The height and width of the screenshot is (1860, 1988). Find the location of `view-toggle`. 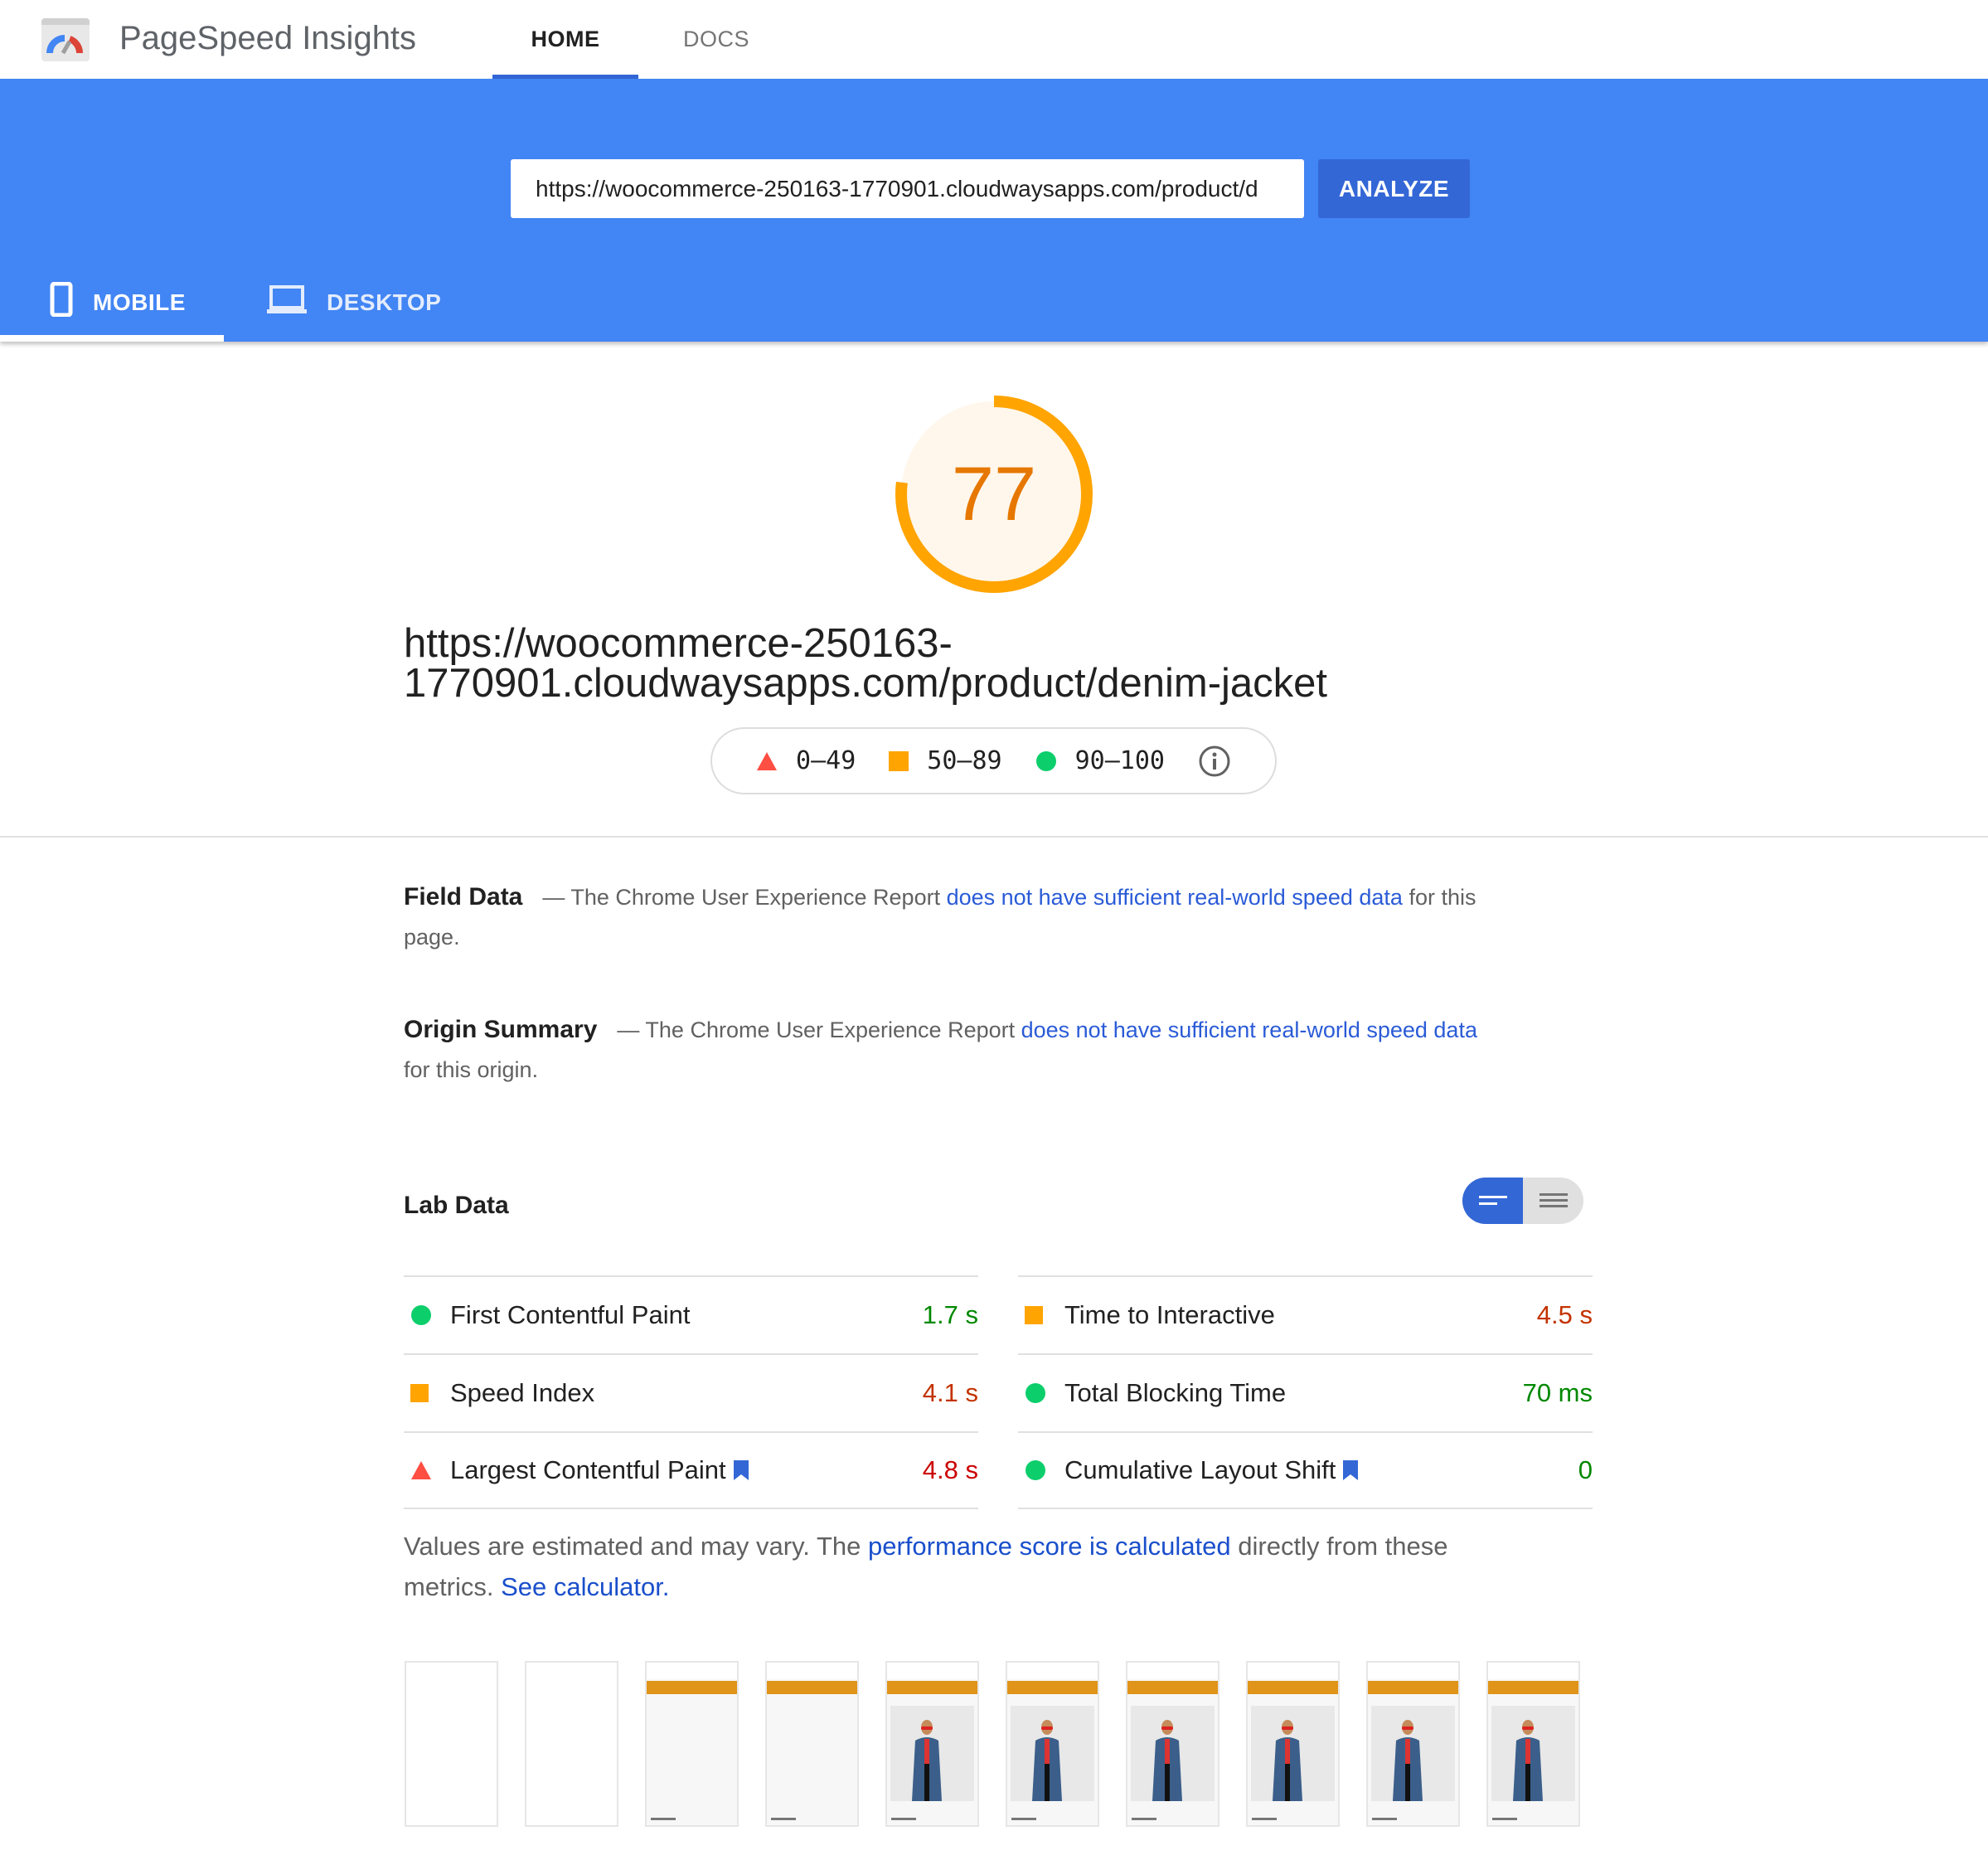

view-toggle is located at coordinates (1522, 1201).